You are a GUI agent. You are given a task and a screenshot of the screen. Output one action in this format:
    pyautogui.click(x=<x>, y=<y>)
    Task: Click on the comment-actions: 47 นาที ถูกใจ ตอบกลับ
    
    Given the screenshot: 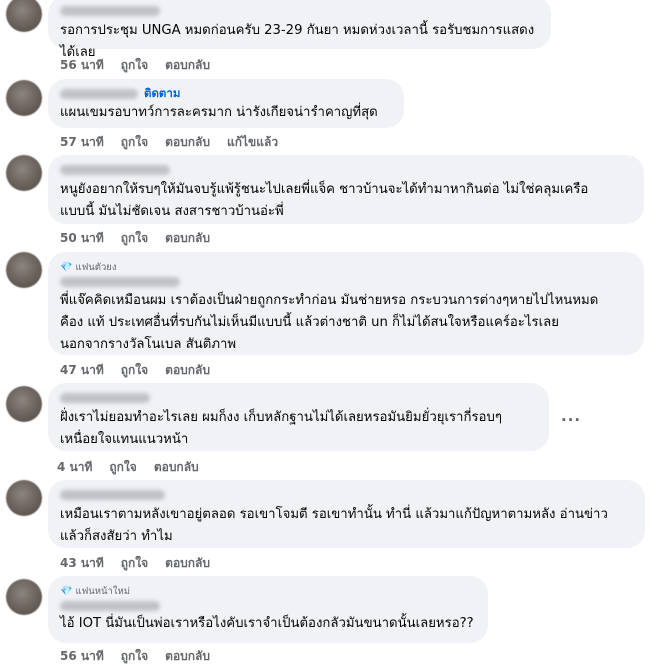 What is the action you would take?
    pyautogui.click(x=135, y=370)
    